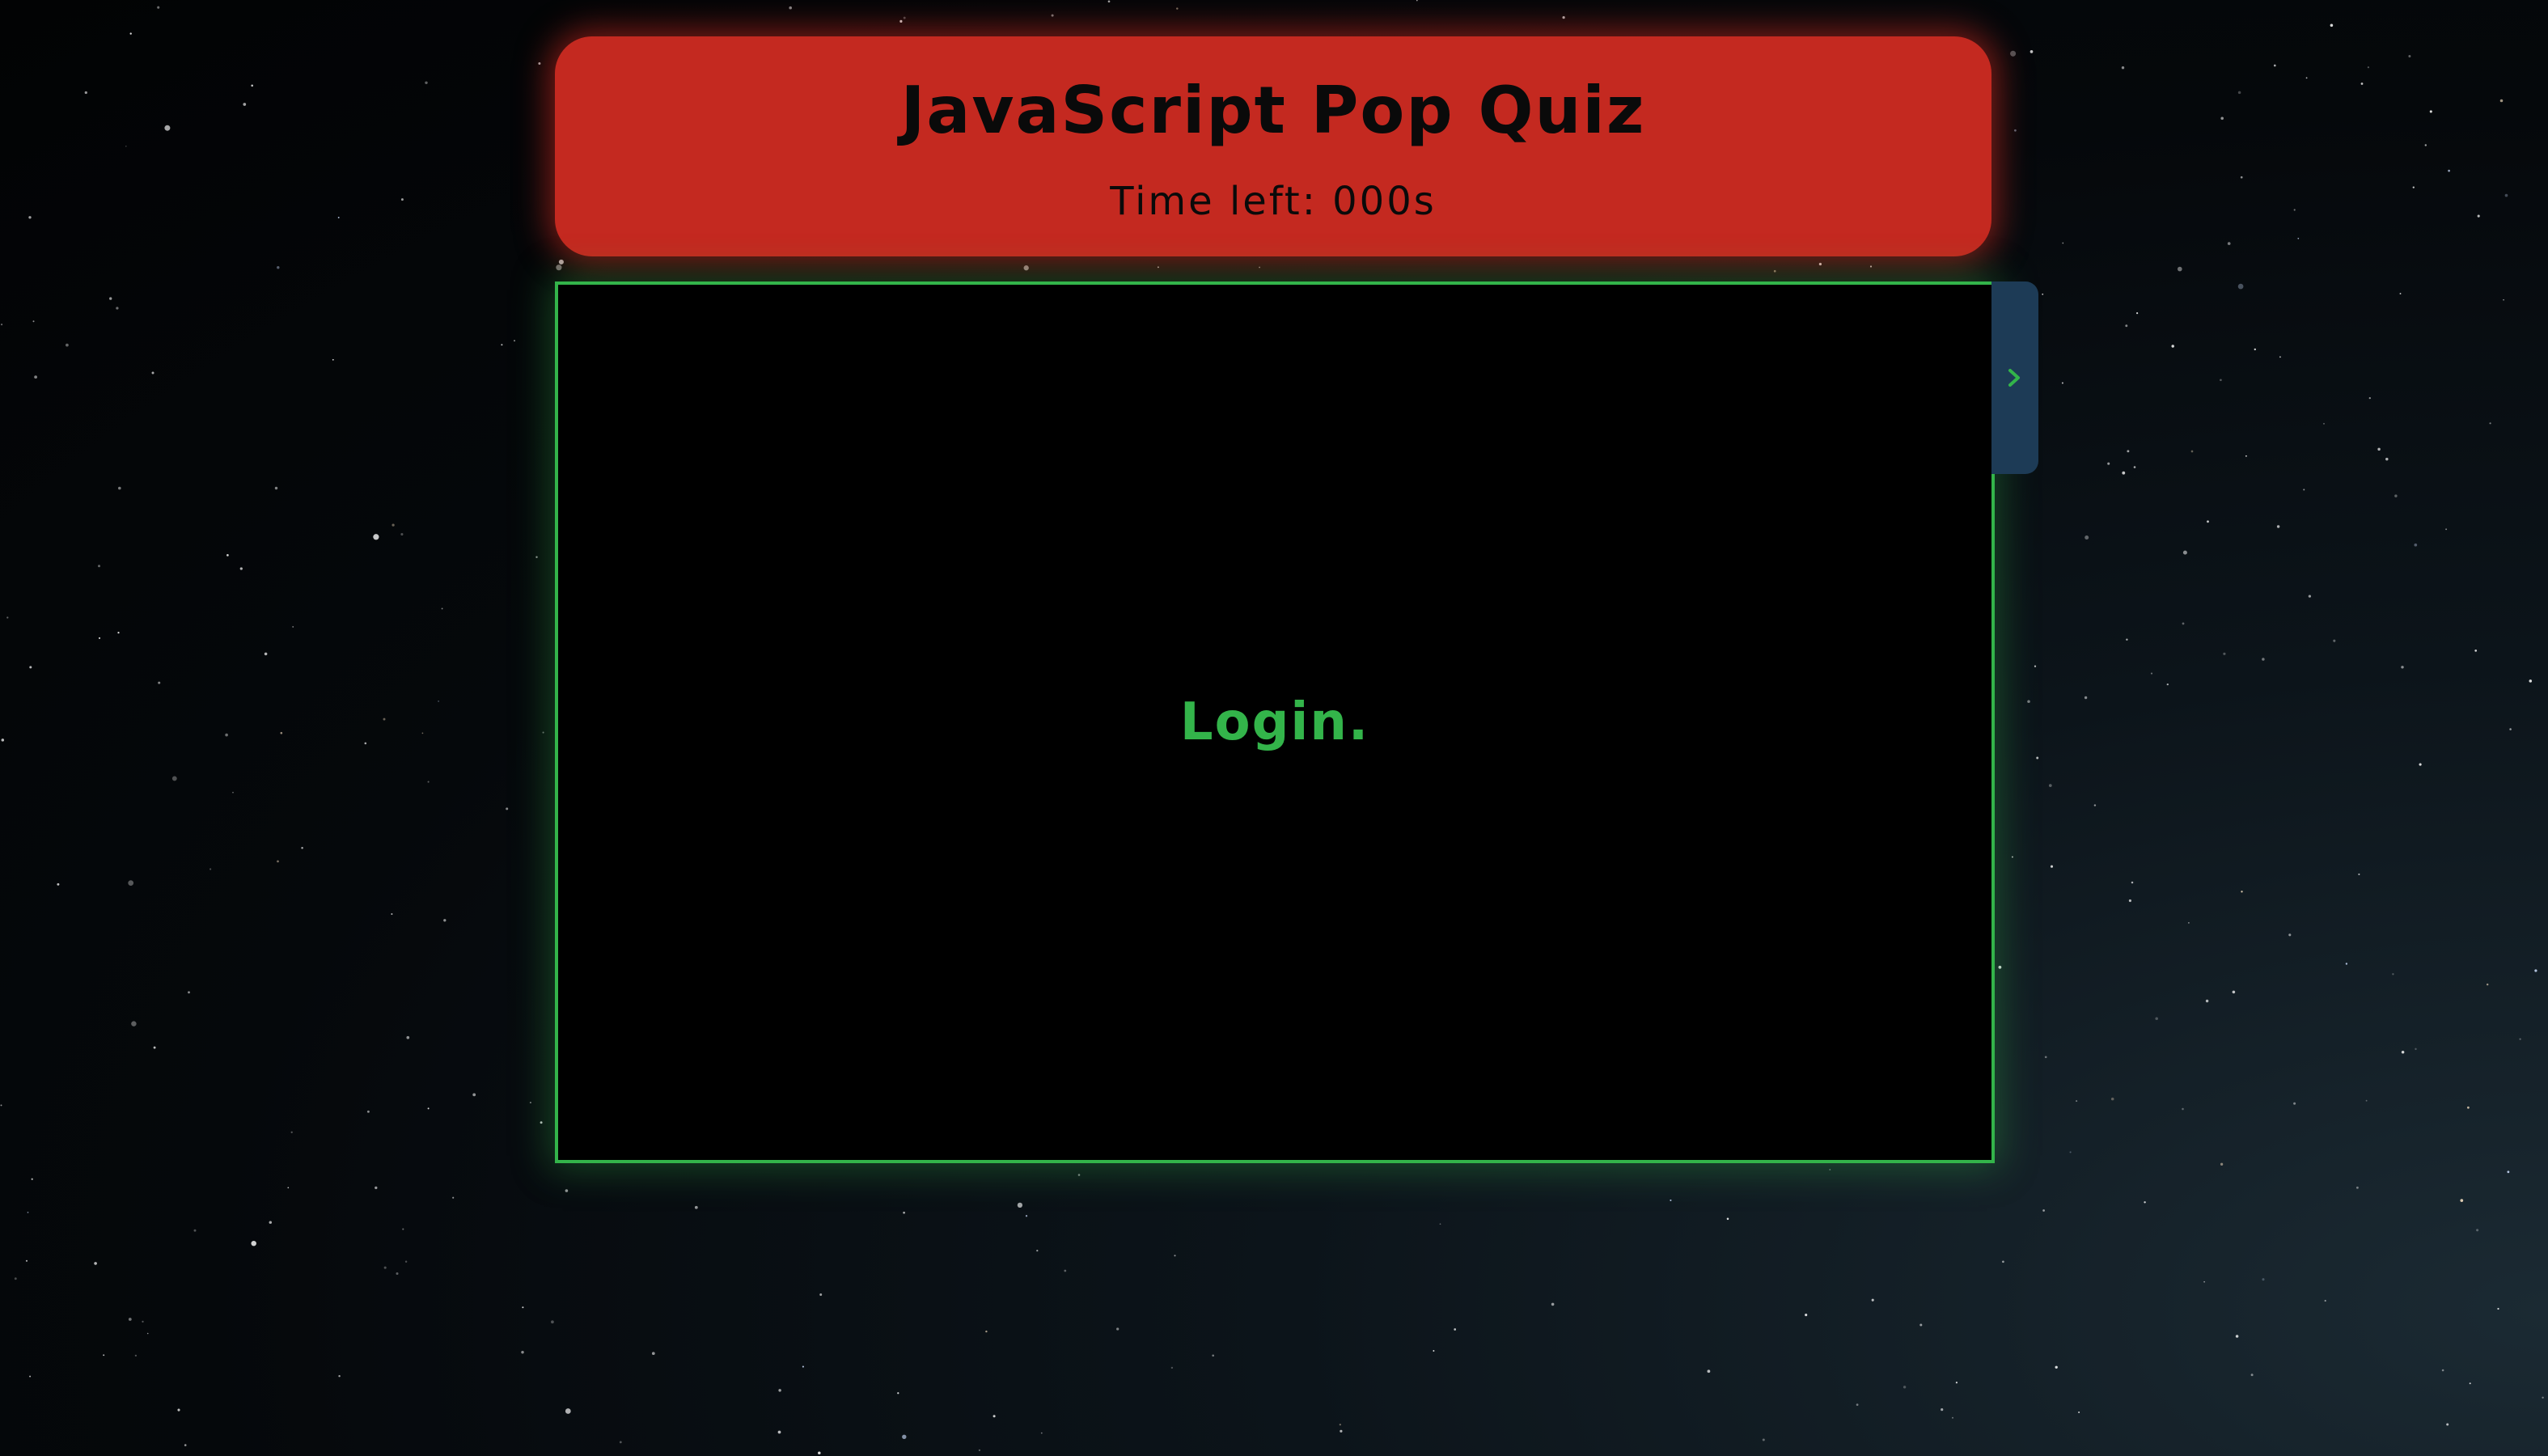  What do you see at coordinates (1273, 110) in the screenshot?
I see `page-title: JavaScript Pop Quiz` at bounding box center [1273, 110].